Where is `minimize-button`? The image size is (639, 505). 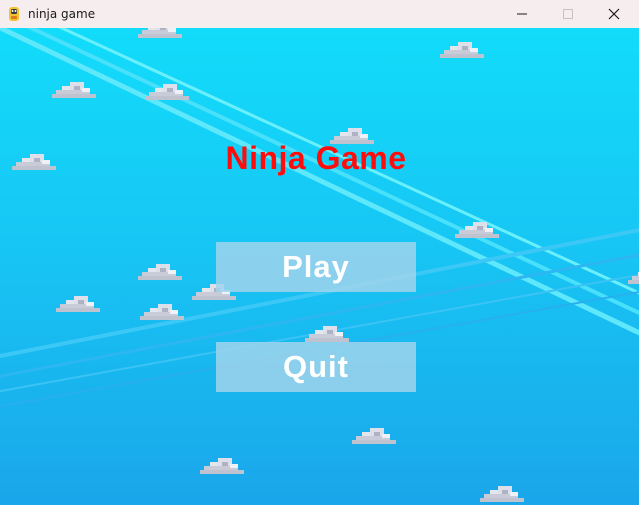
minimize-button is located at coordinates (522, 14).